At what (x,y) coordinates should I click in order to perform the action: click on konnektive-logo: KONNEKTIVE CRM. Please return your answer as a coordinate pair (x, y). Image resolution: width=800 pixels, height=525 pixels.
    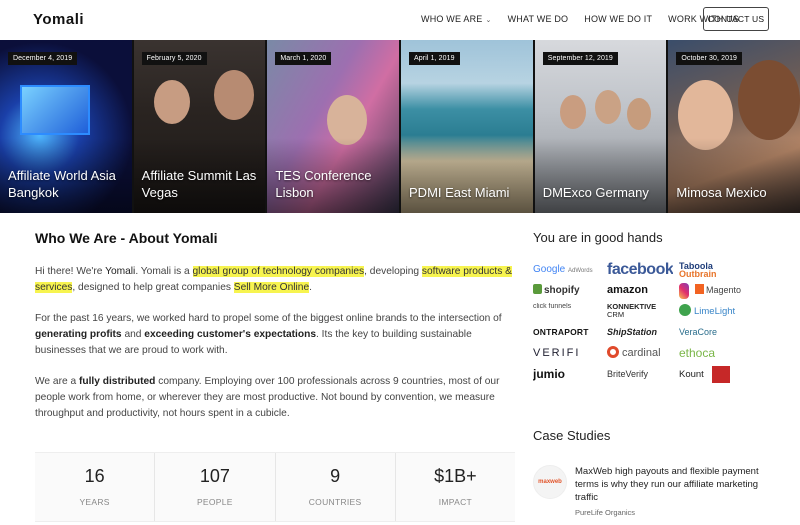
    Looking at the image, I should click on (640, 311).